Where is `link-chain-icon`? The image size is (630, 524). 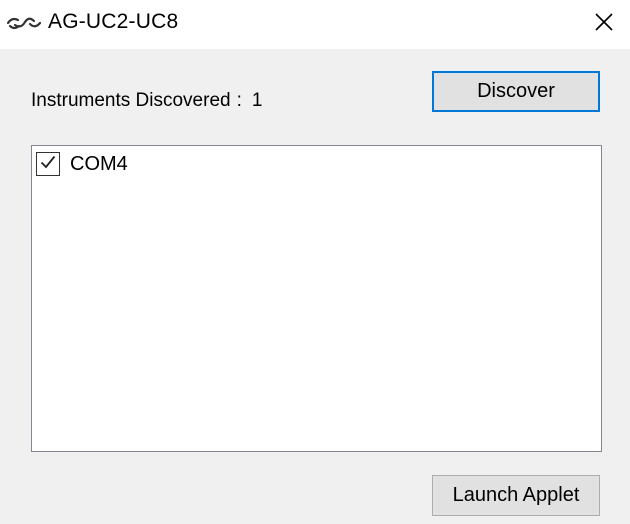
link-chain-icon is located at coordinates (24, 23).